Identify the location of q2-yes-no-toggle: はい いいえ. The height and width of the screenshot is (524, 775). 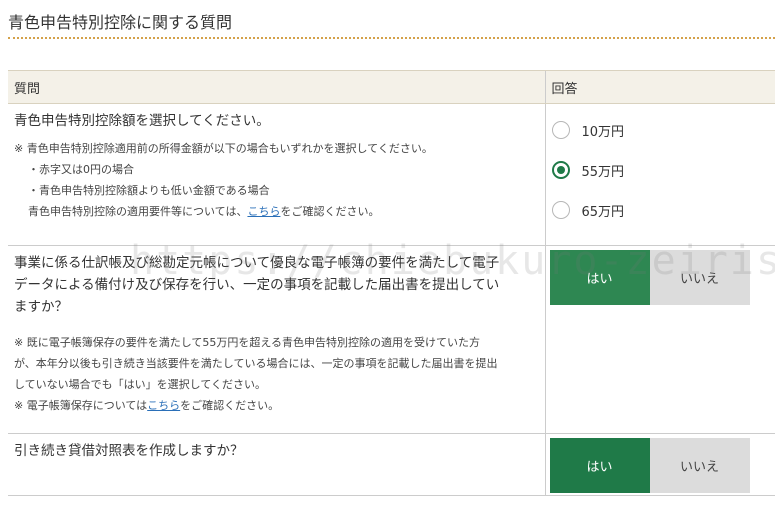
(660, 275).